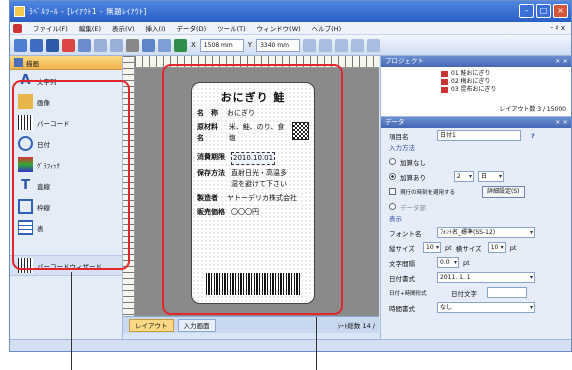 This screenshot has height=370, width=572. Describe the element at coordinates (52, 45) in the screenshot. I see `save-icon` at that location.